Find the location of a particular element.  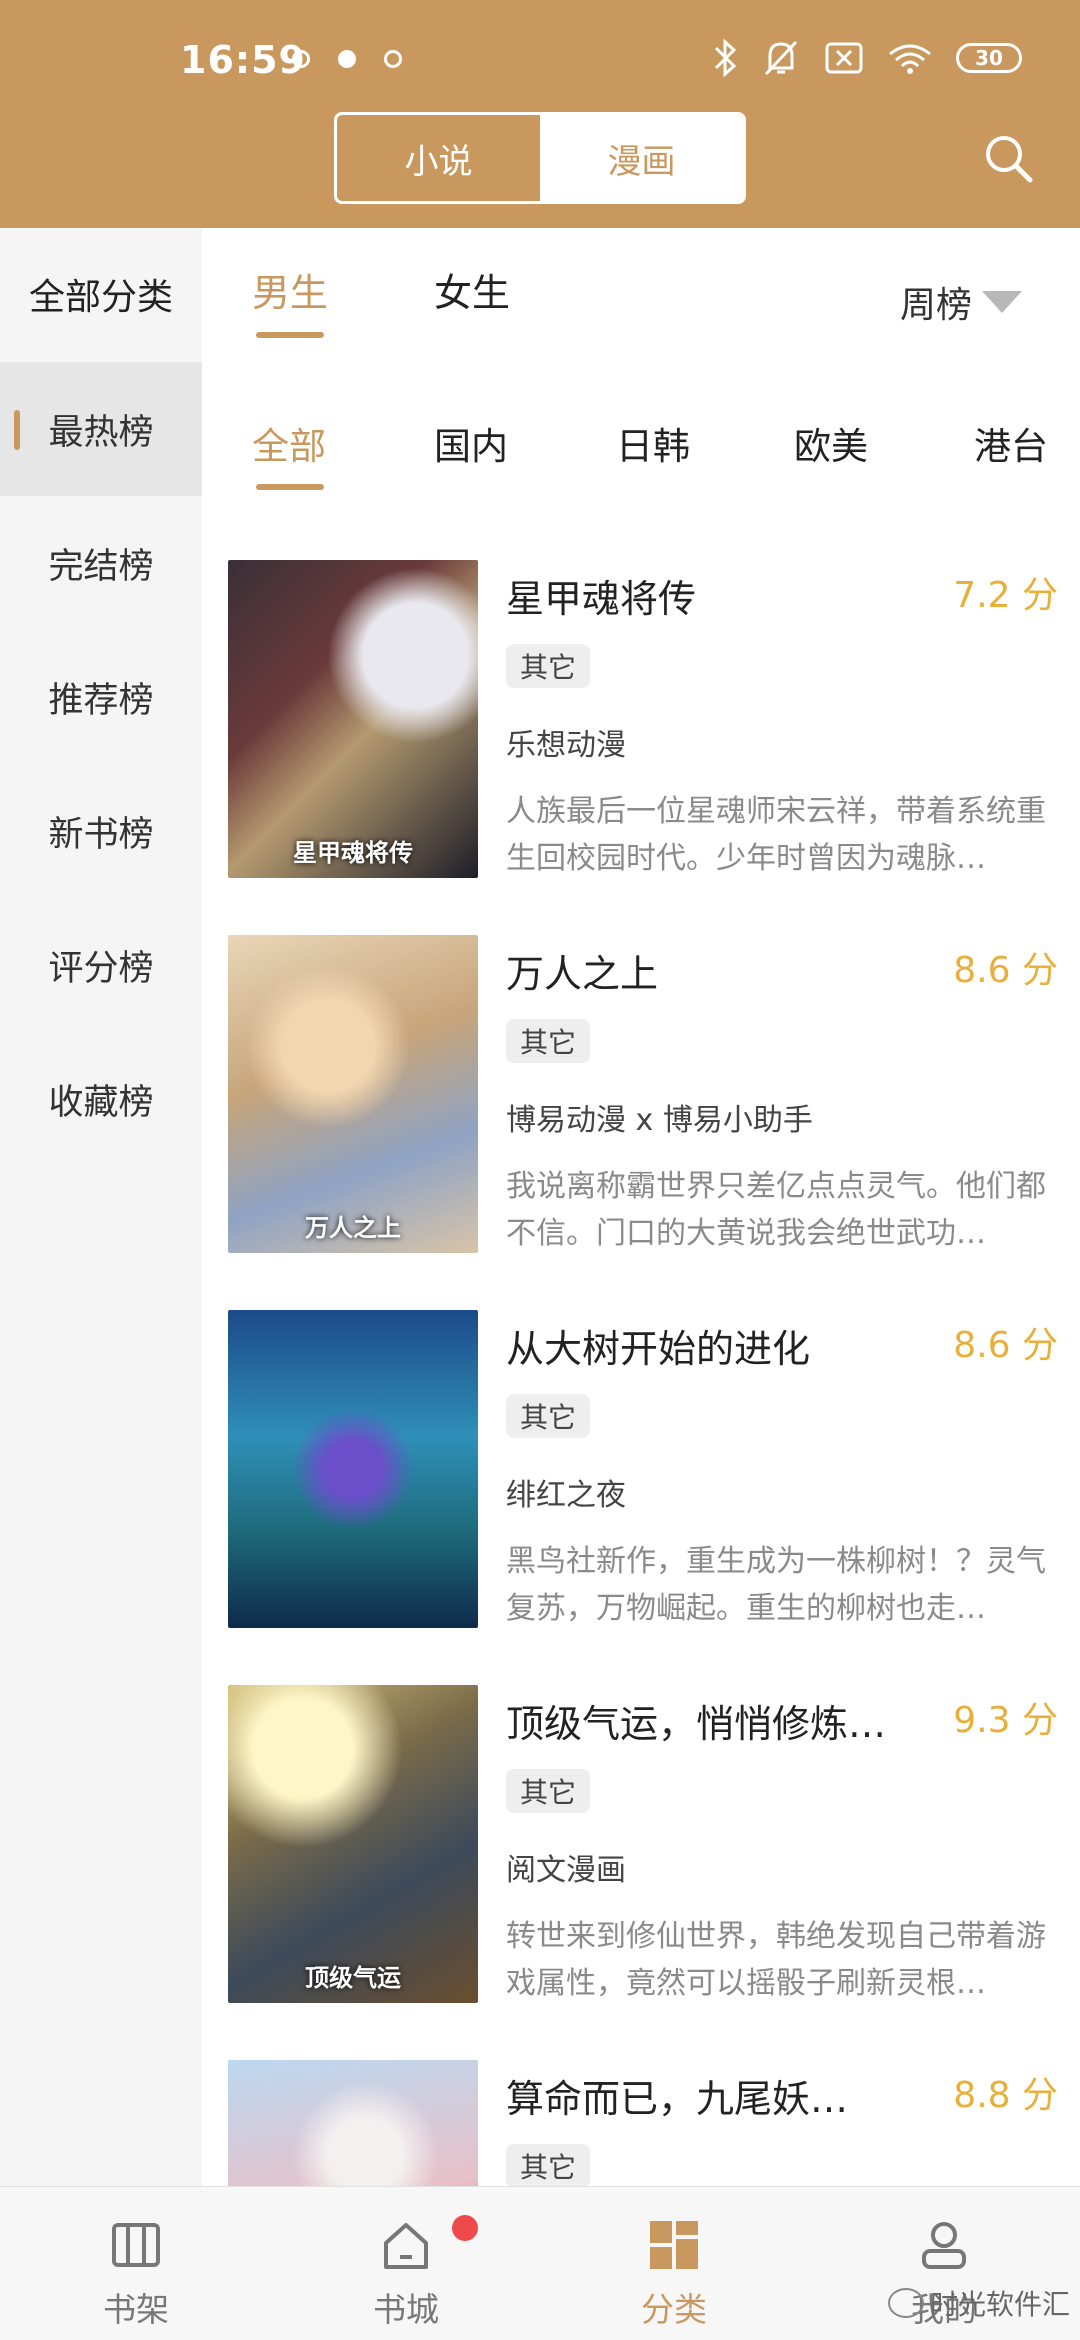

status-bar: 16:59 30 is located at coordinates (540, 55).